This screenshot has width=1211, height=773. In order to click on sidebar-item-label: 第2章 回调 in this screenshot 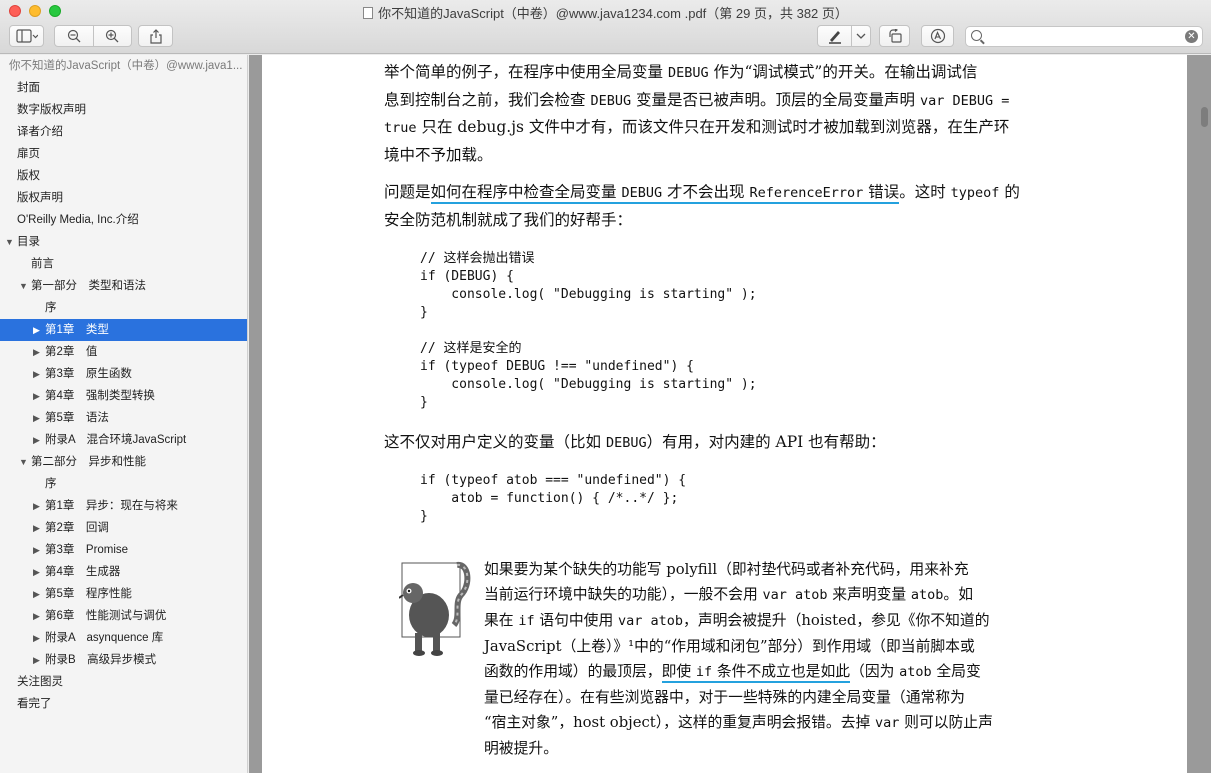, I will do `click(77, 528)`.